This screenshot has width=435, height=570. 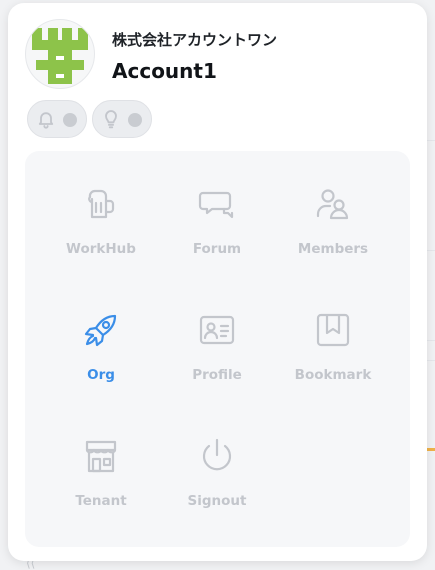 What do you see at coordinates (195, 40) in the screenshot?
I see `company-name: 株式会社アカウントワン` at bounding box center [195, 40].